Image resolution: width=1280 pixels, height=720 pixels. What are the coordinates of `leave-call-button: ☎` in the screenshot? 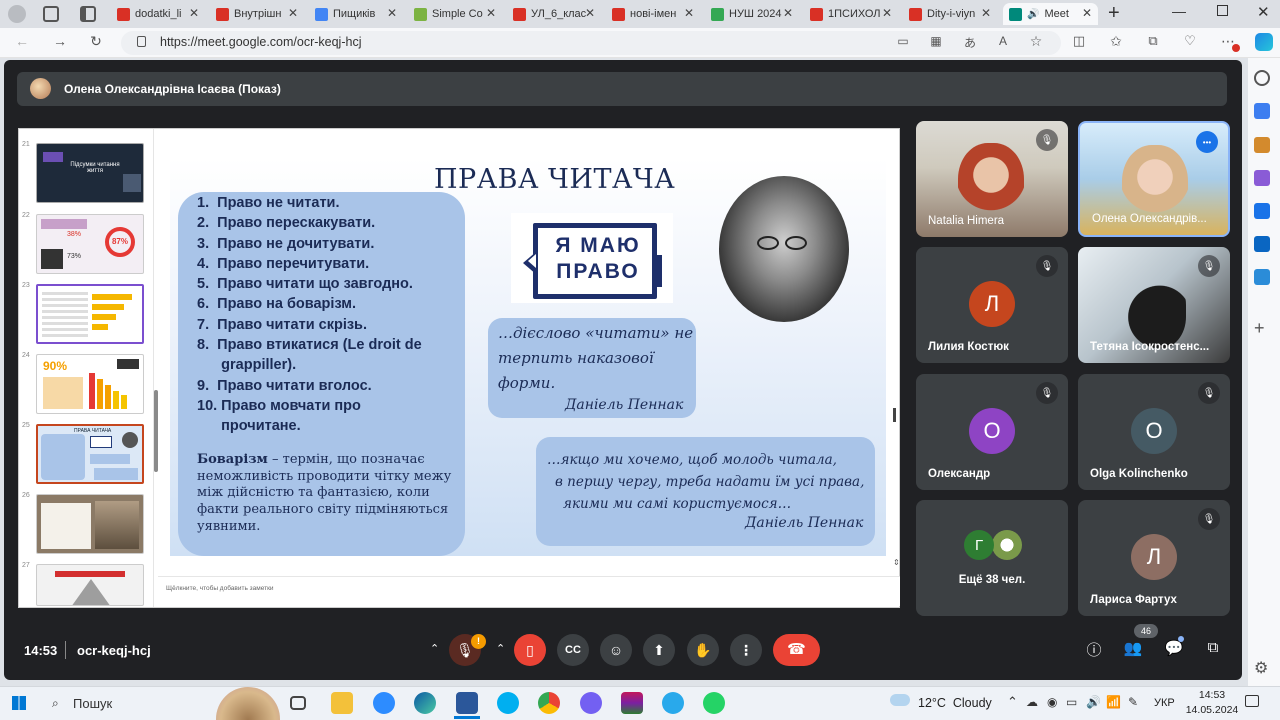 It's located at (796, 650).